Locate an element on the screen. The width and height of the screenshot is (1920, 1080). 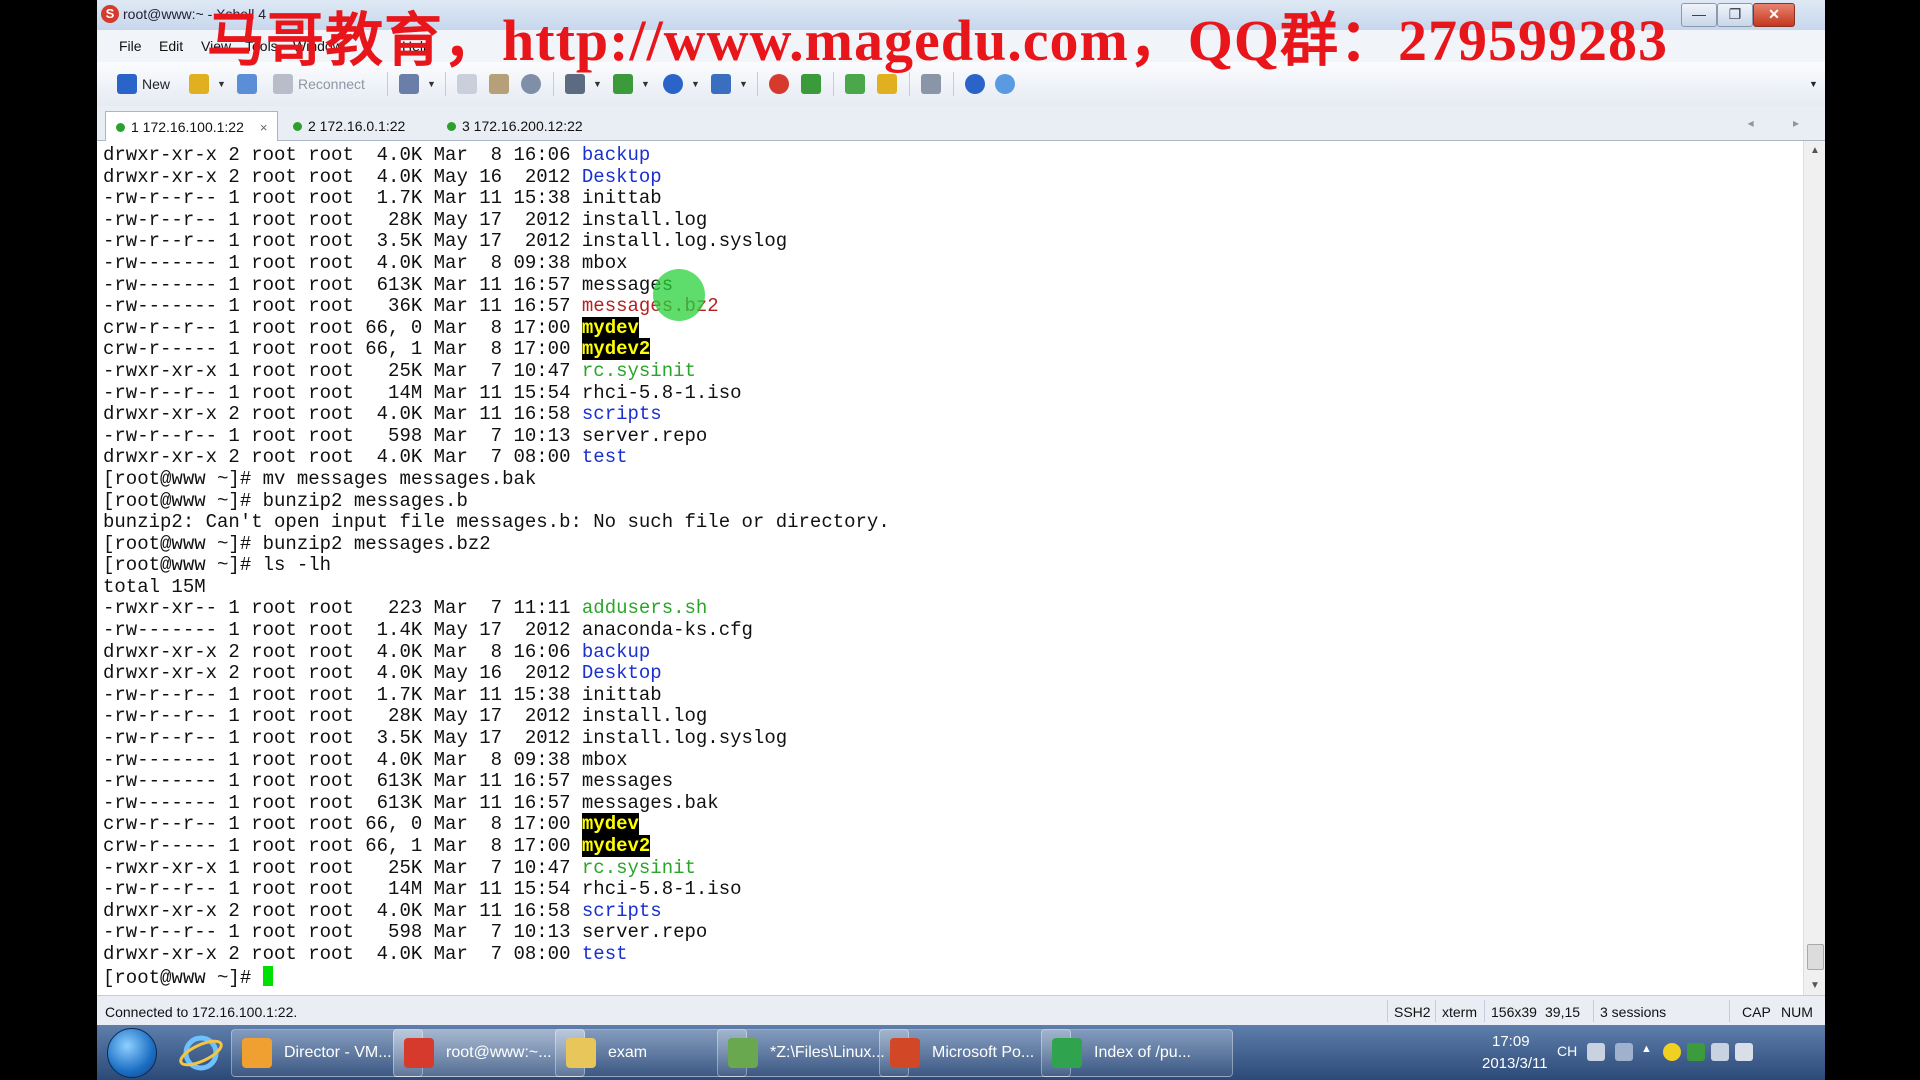
maximize-button: ❐ is located at coordinates (1735, 15).